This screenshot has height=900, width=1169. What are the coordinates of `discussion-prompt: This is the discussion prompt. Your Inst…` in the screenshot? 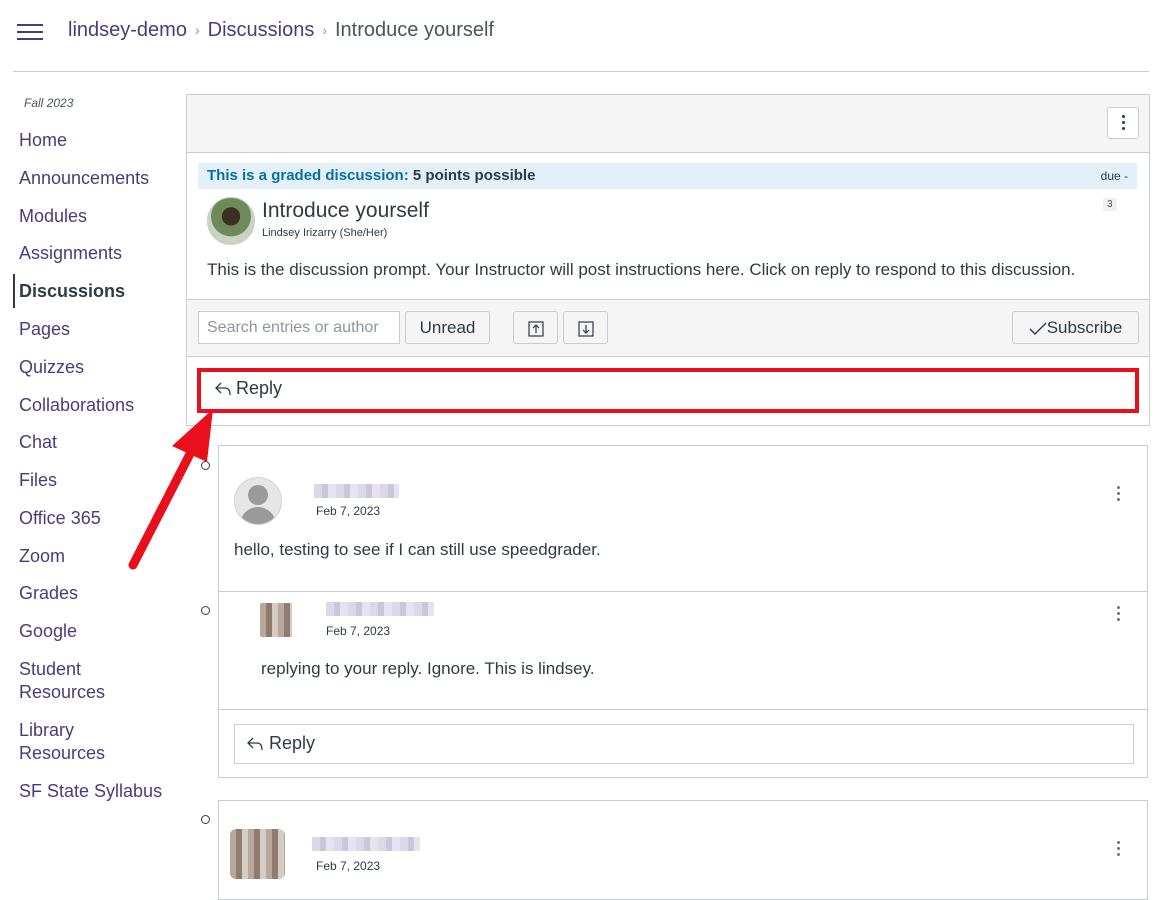 It's located at (641, 269).